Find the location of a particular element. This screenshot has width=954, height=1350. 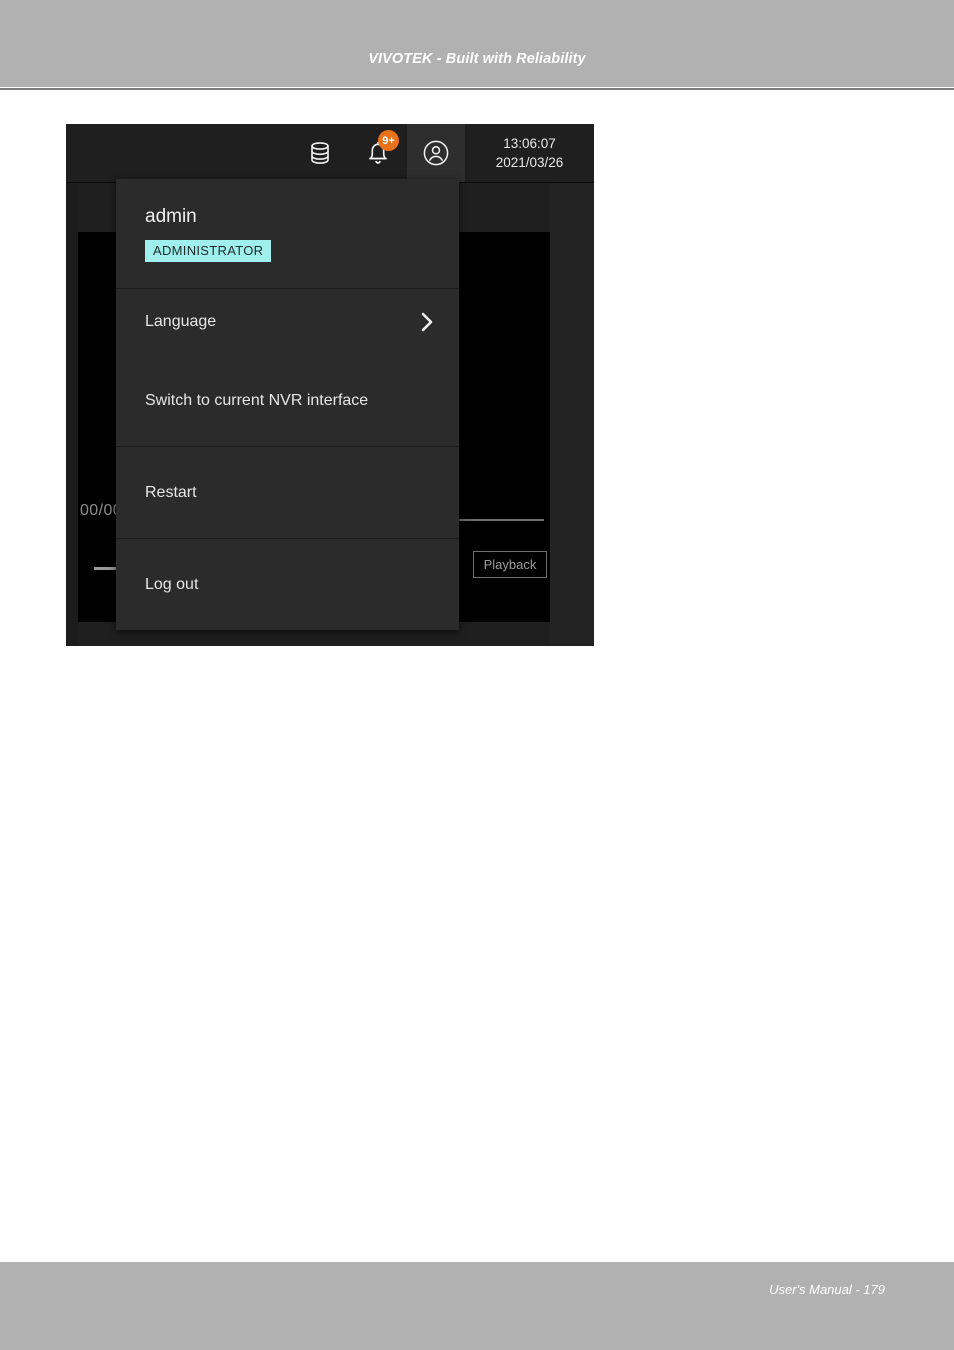

left-rail is located at coordinates (72, 414).